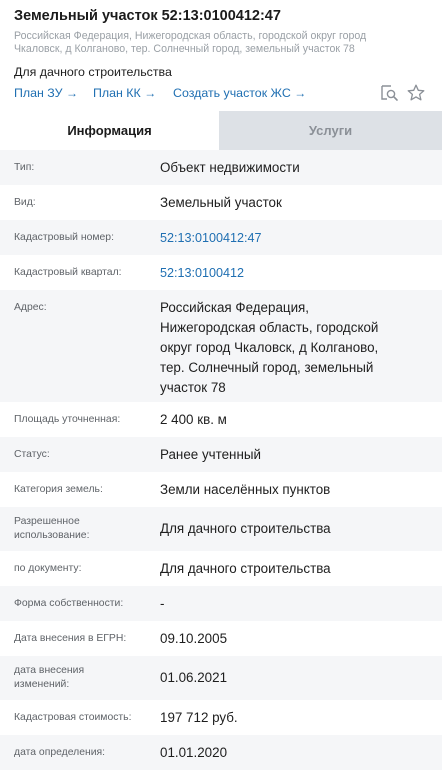 This screenshot has height=777, width=442. What do you see at coordinates (30, 307) in the screenshot?
I see `row-label: Адрес:` at bounding box center [30, 307].